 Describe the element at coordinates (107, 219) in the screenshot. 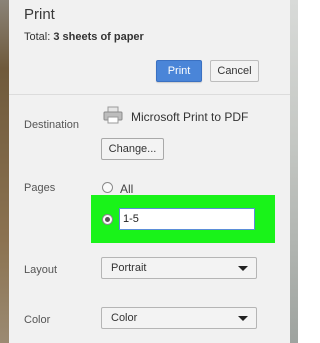

I see `pages-custom-radio` at that location.